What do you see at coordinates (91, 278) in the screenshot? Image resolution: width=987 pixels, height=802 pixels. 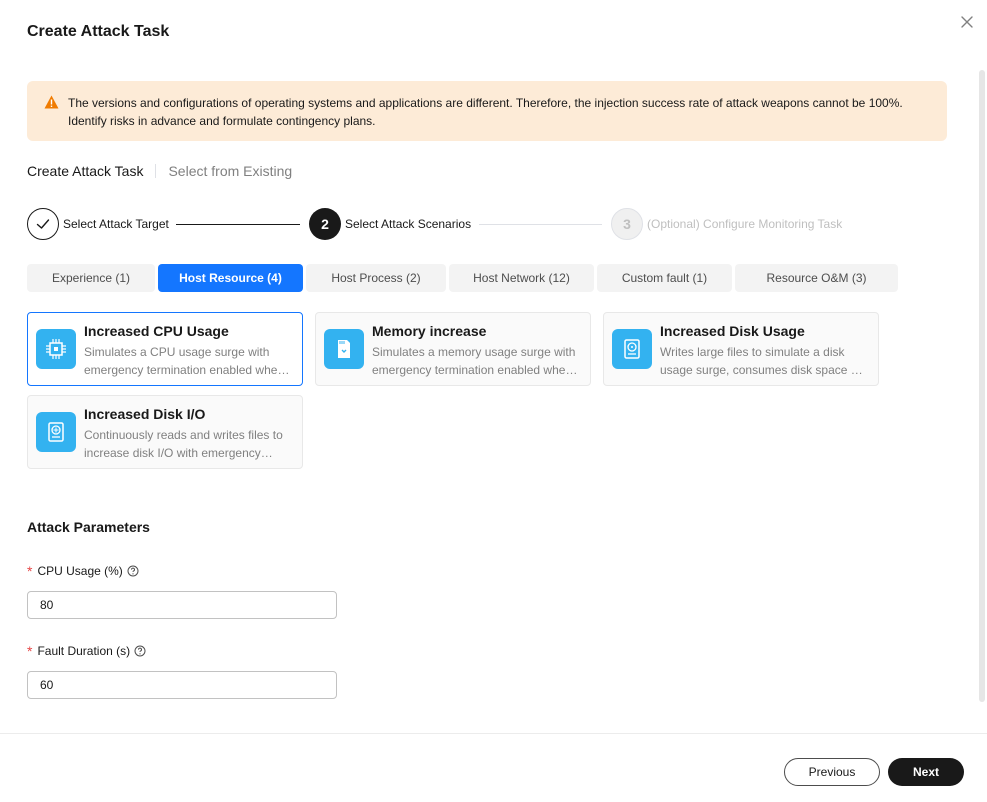 I see `tab-experience: Experience (1)` at bounding box center [91, 278].